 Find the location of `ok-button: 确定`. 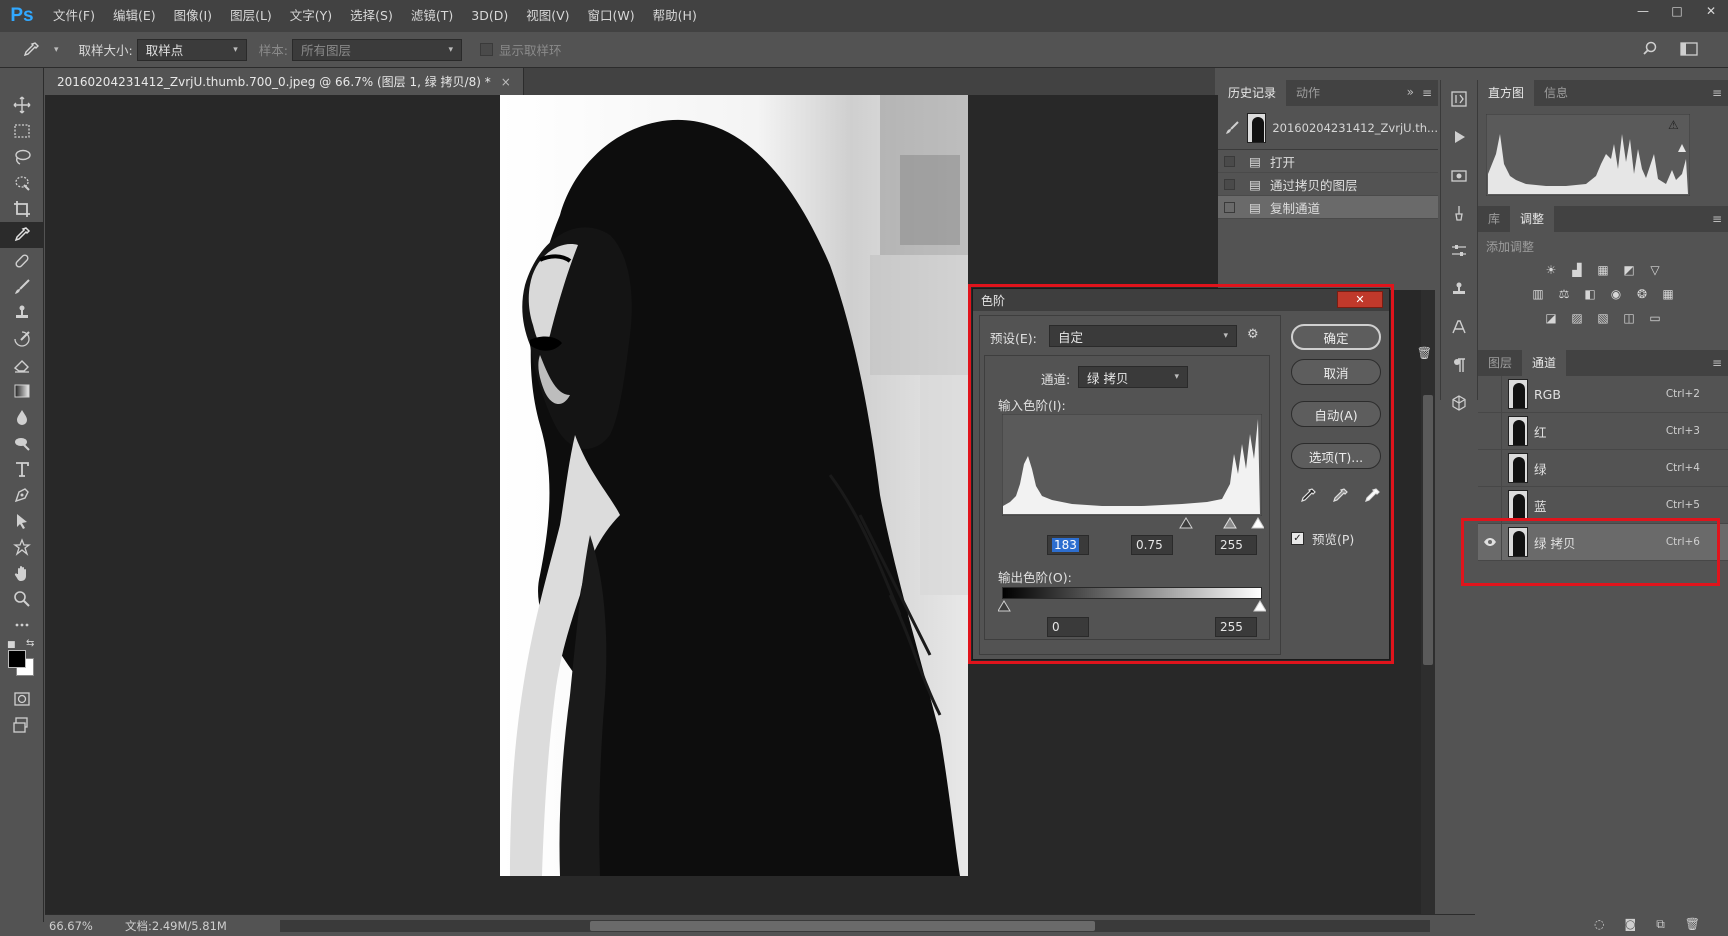

ok-button: 确定 is located at coordinates (1336, 337).